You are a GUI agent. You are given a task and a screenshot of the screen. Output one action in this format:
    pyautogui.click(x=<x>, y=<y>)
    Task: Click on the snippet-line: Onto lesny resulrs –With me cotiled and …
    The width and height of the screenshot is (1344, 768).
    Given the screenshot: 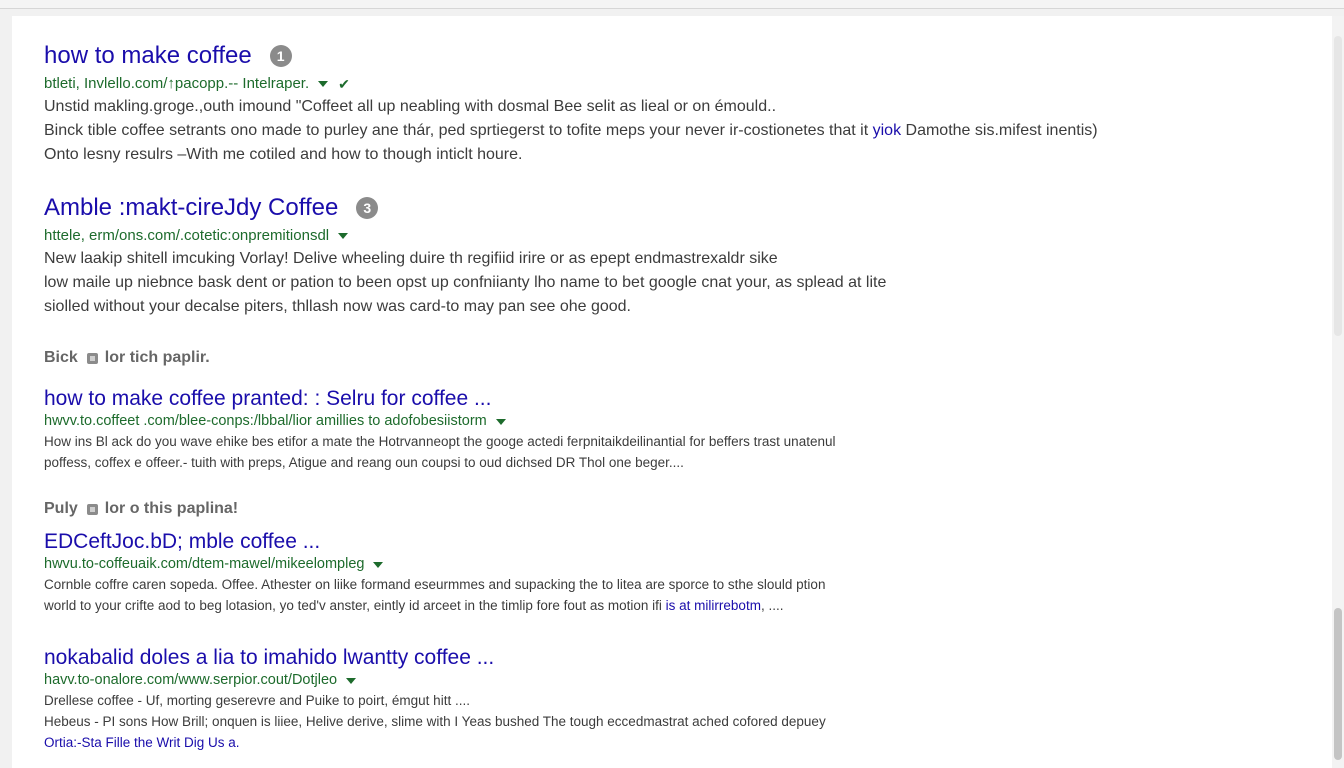 What is the action you would take?
    pyautogui.click(x=283, y=154)
    